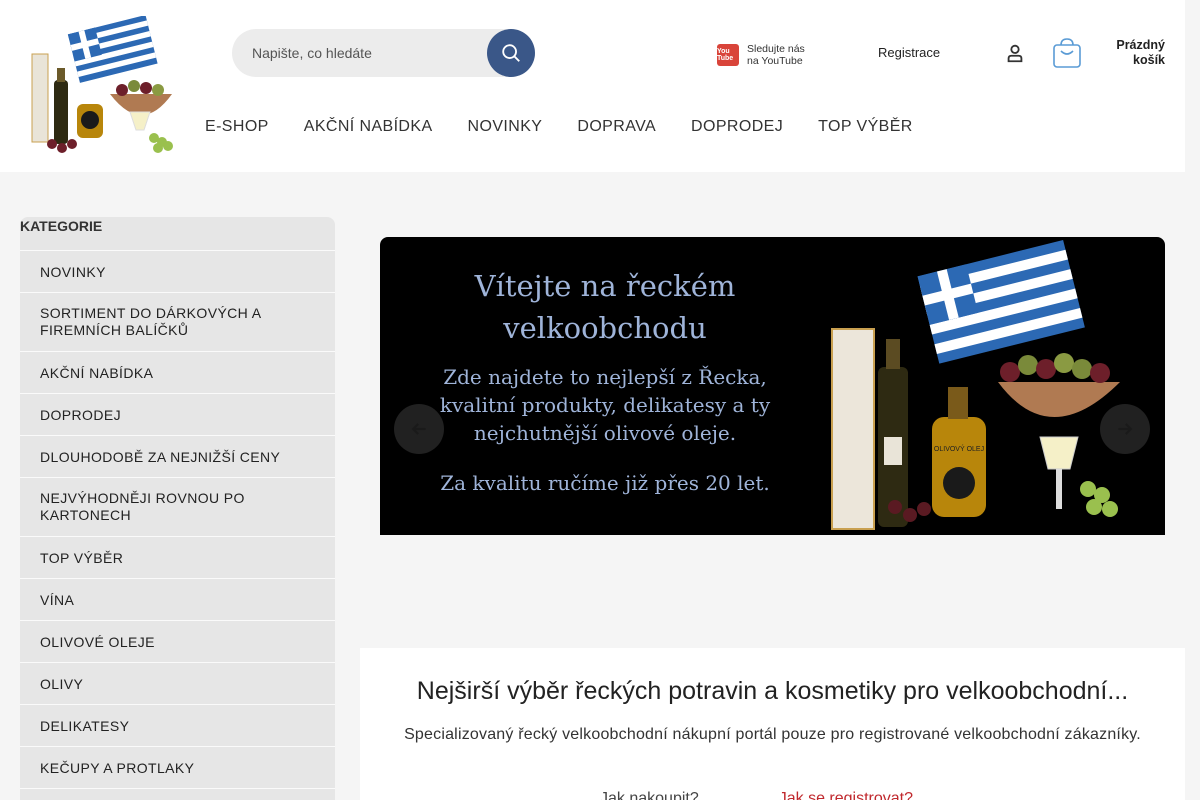 The height and width of the screenshot is (800, 1200). I want to click on arrow-right-icon, so click(1125, 429).